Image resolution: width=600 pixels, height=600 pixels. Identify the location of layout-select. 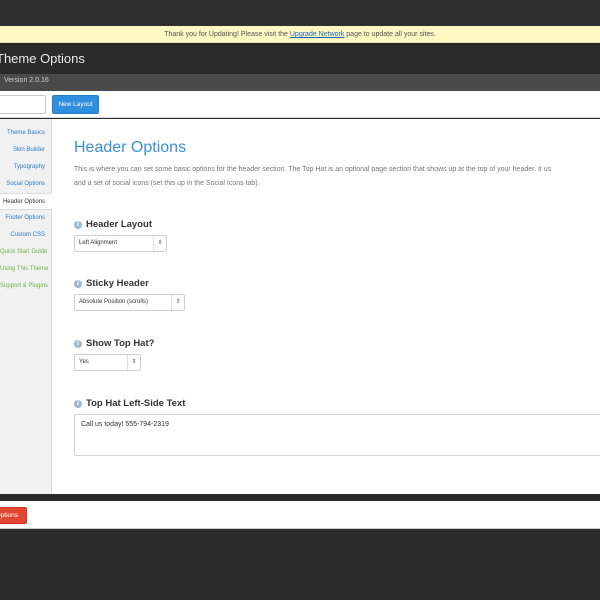
(23, 104).